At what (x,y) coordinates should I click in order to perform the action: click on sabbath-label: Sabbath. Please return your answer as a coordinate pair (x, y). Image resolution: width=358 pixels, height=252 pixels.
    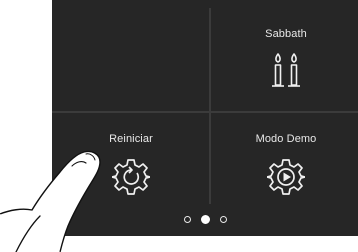
    Looking at the image, I should click on (286, 34).